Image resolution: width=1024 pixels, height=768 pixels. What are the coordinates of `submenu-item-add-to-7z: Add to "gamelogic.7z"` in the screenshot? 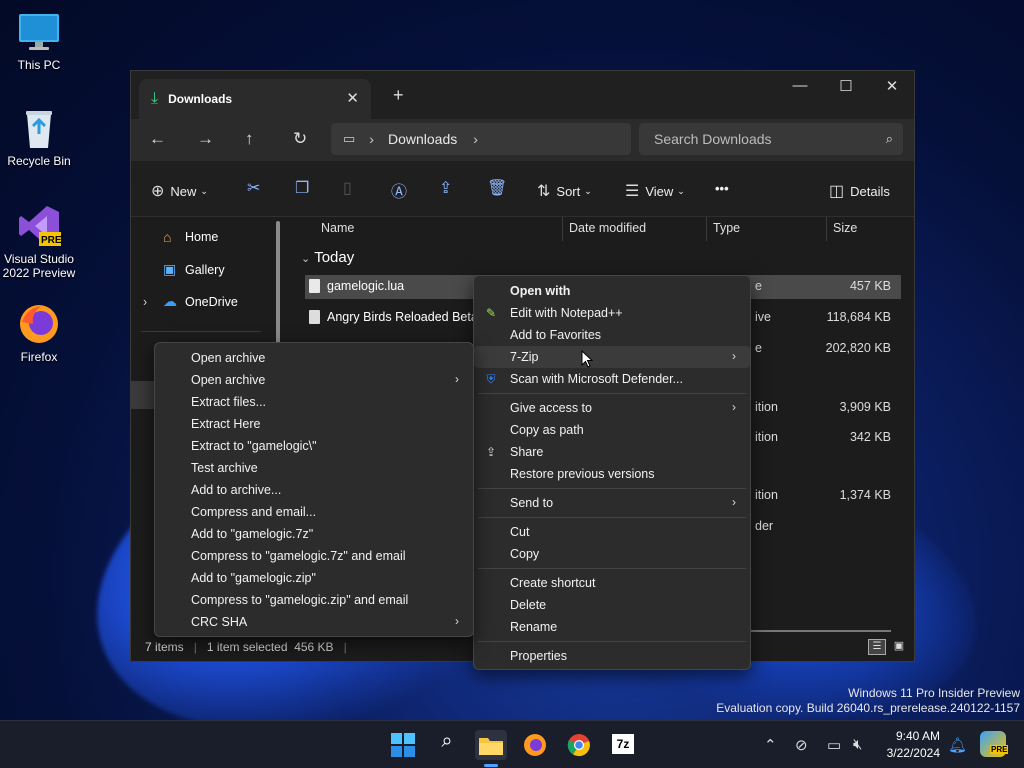 It's located at (314, 534).